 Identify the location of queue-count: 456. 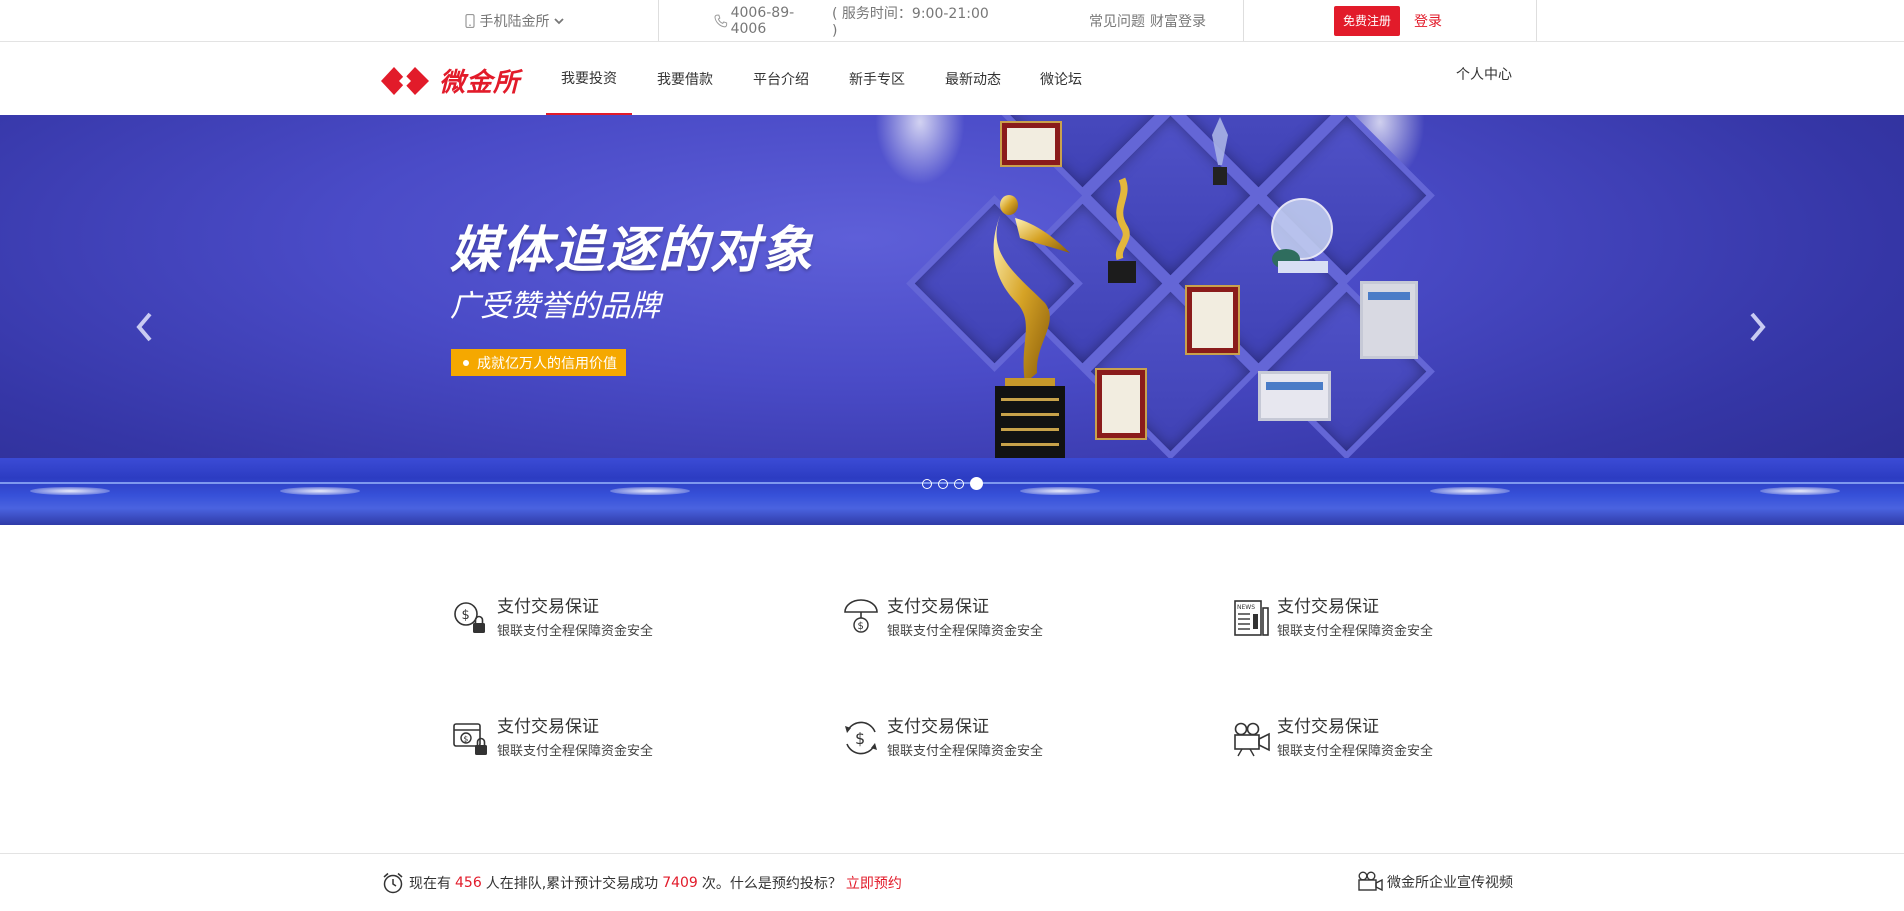
(468, 883).